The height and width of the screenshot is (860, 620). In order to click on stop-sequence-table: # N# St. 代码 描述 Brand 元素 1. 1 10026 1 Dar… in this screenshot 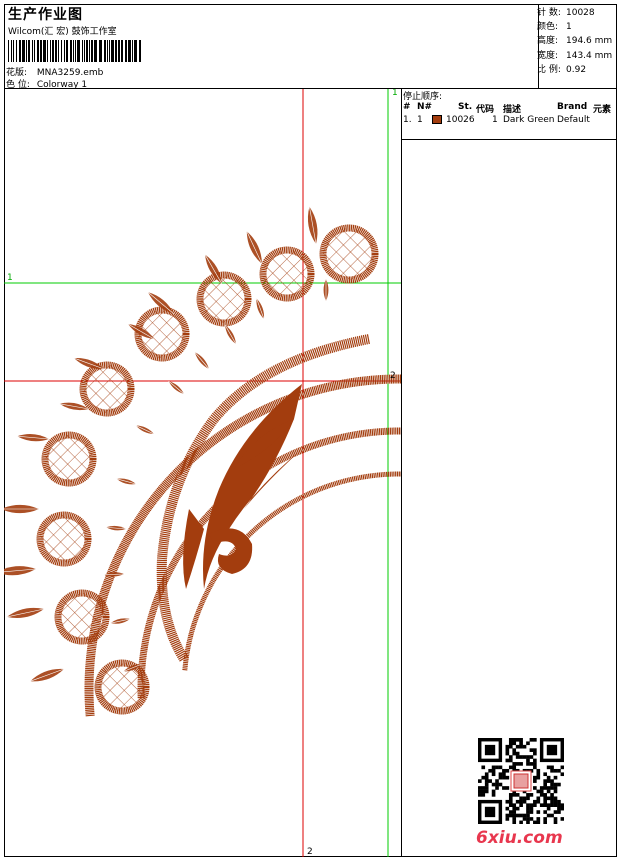, I will do `click(509, 120)`.